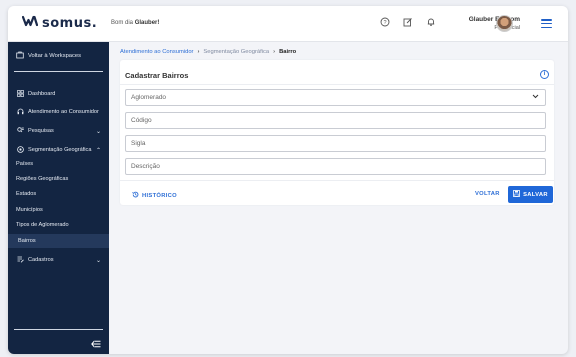 The width and height of the screenshot is (576, 357). Describe the element at coordinates (487, 194) in the screenshot. I see `back-button: VOLTAR` at that location.